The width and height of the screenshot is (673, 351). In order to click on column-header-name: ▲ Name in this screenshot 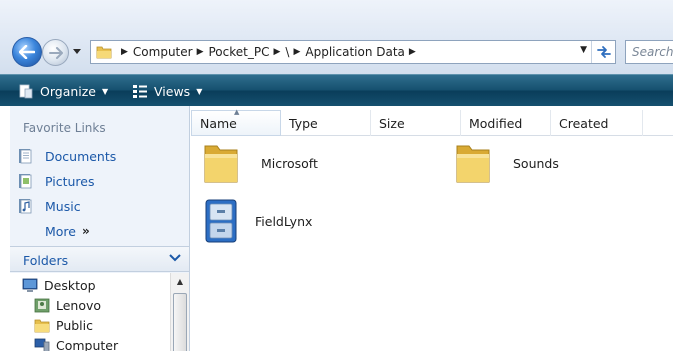, I will do `click(236, 122)`.